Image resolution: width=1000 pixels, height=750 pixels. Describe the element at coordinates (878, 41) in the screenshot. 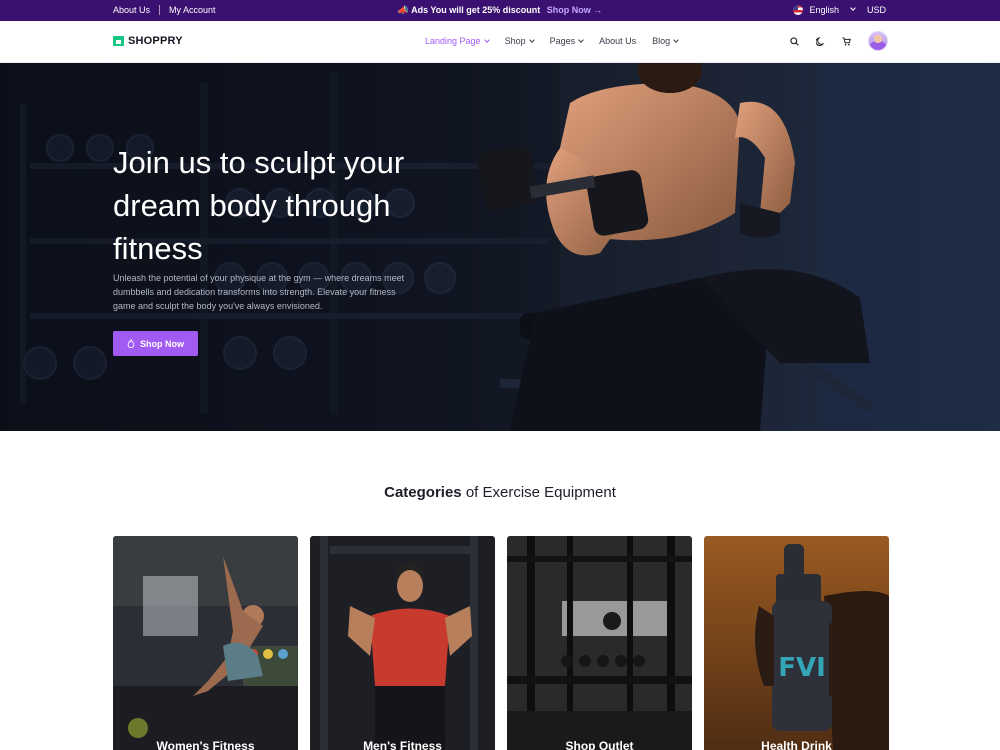

I see `avatar` at that location.